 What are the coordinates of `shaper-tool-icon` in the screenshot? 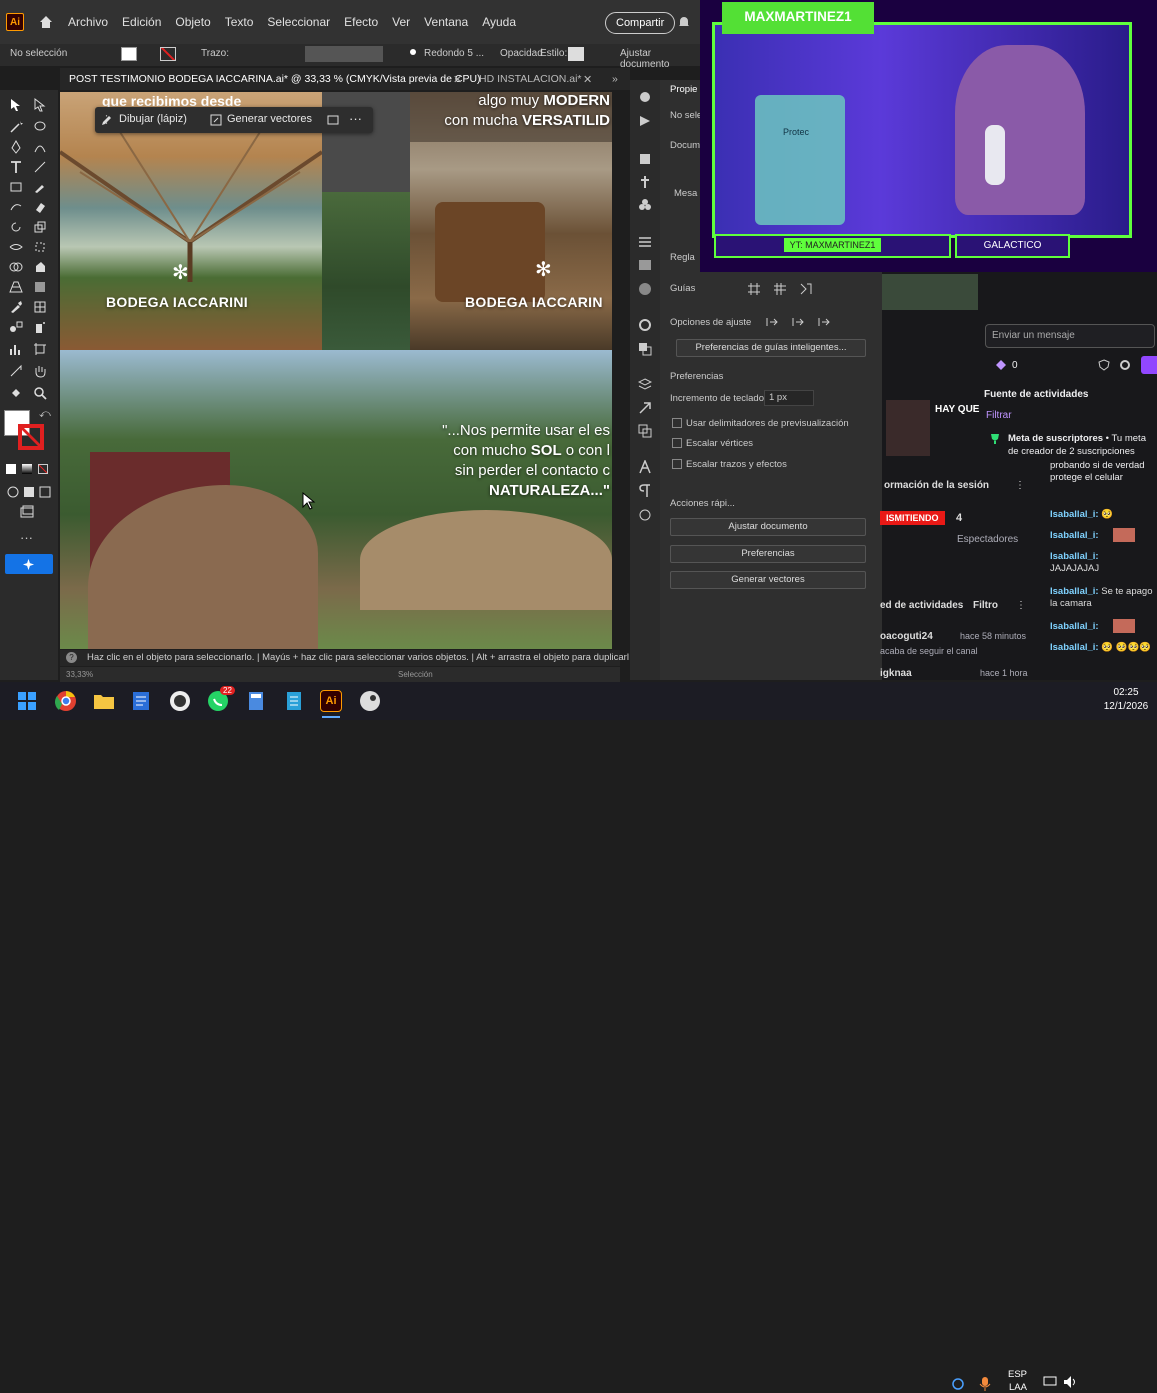 It's located at (16, 207).